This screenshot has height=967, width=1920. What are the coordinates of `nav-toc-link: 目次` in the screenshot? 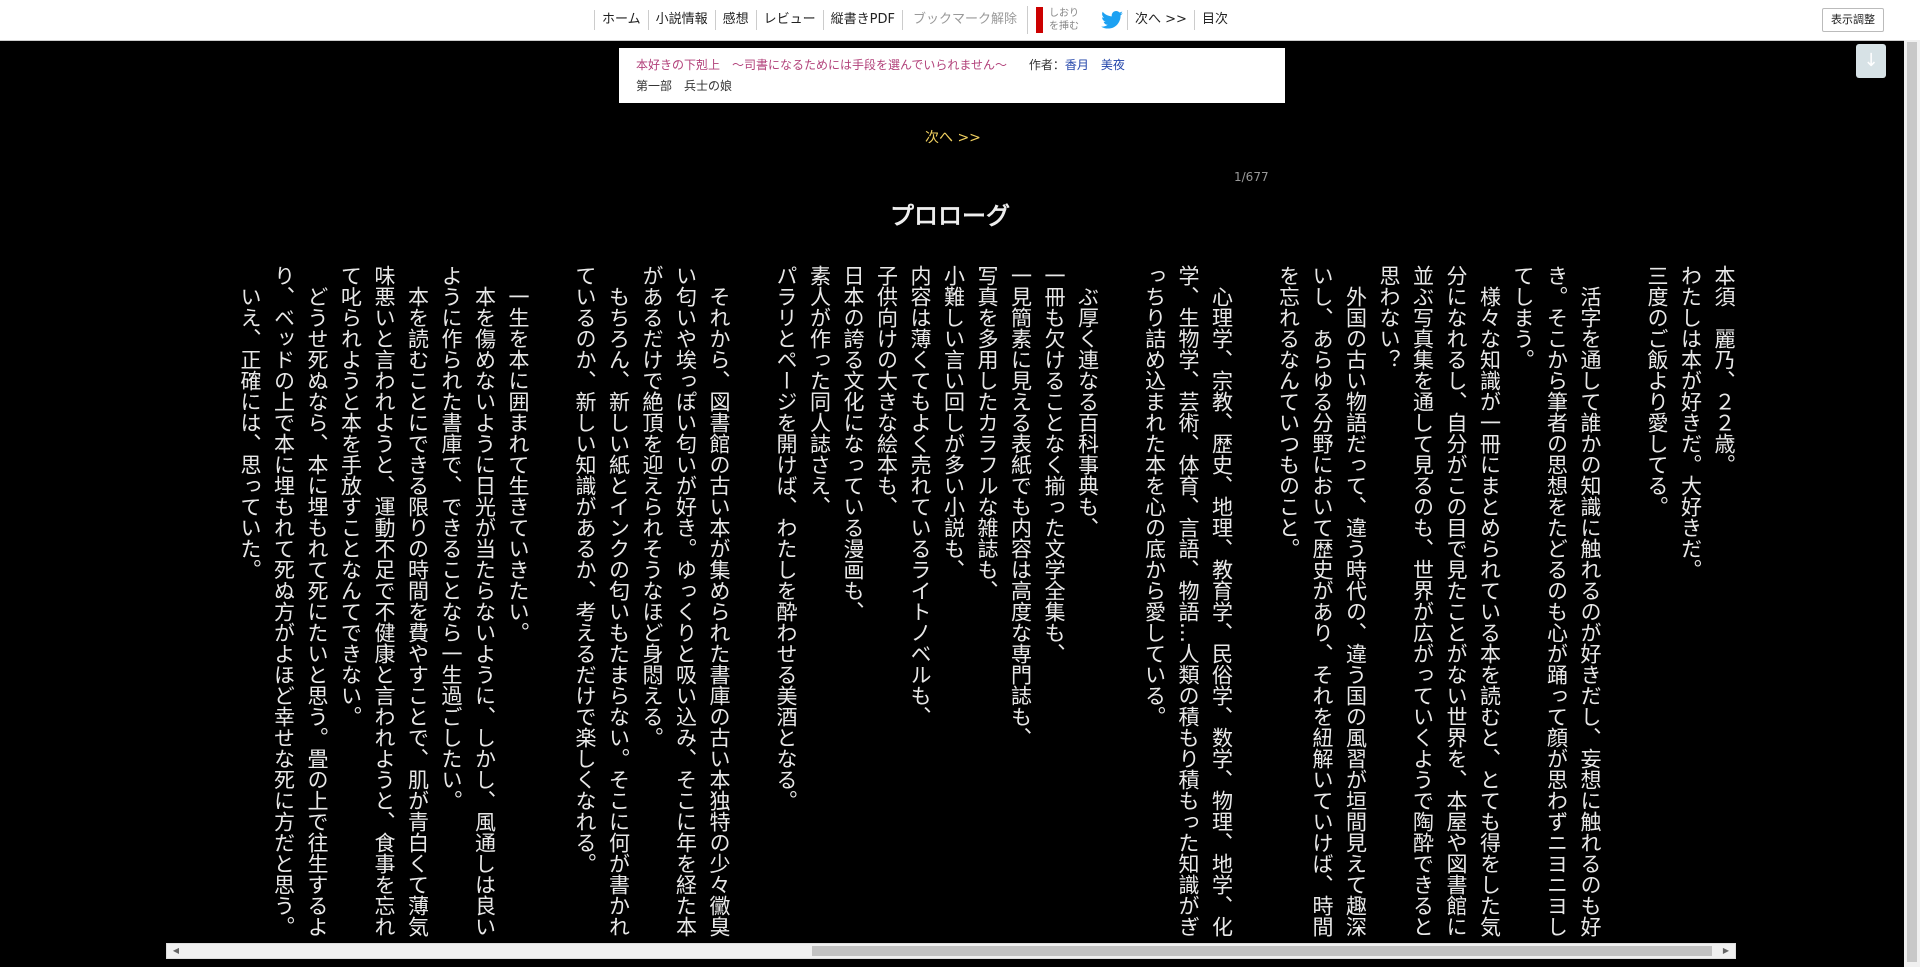 It's located at (1214, 20).